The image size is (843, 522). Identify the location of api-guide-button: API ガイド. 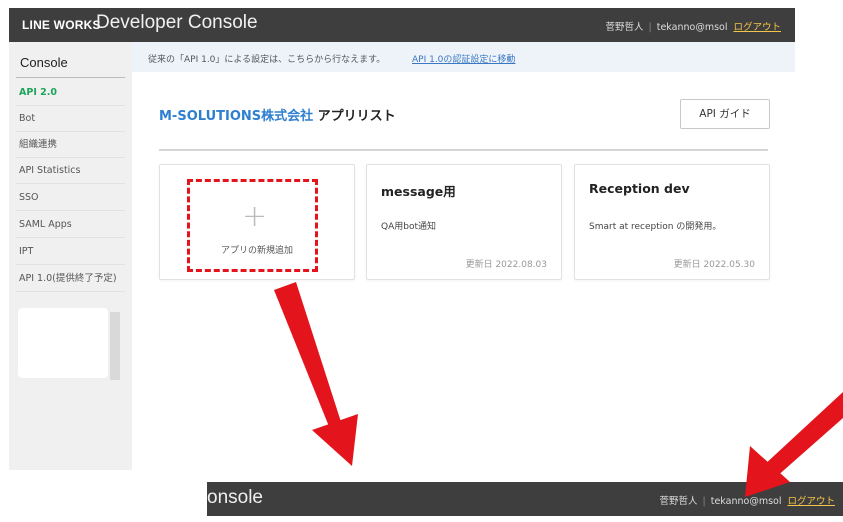
(725, 114).